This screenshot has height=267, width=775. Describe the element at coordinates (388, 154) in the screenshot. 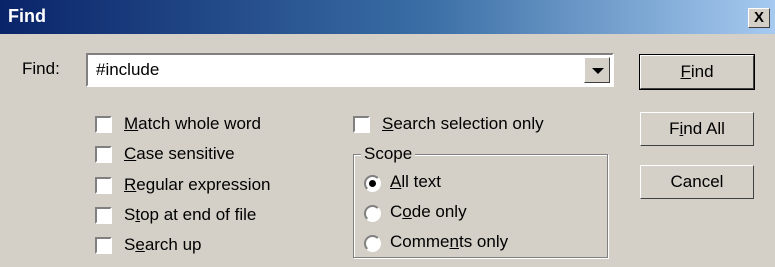

I see `scope-label: Scope` at that location.